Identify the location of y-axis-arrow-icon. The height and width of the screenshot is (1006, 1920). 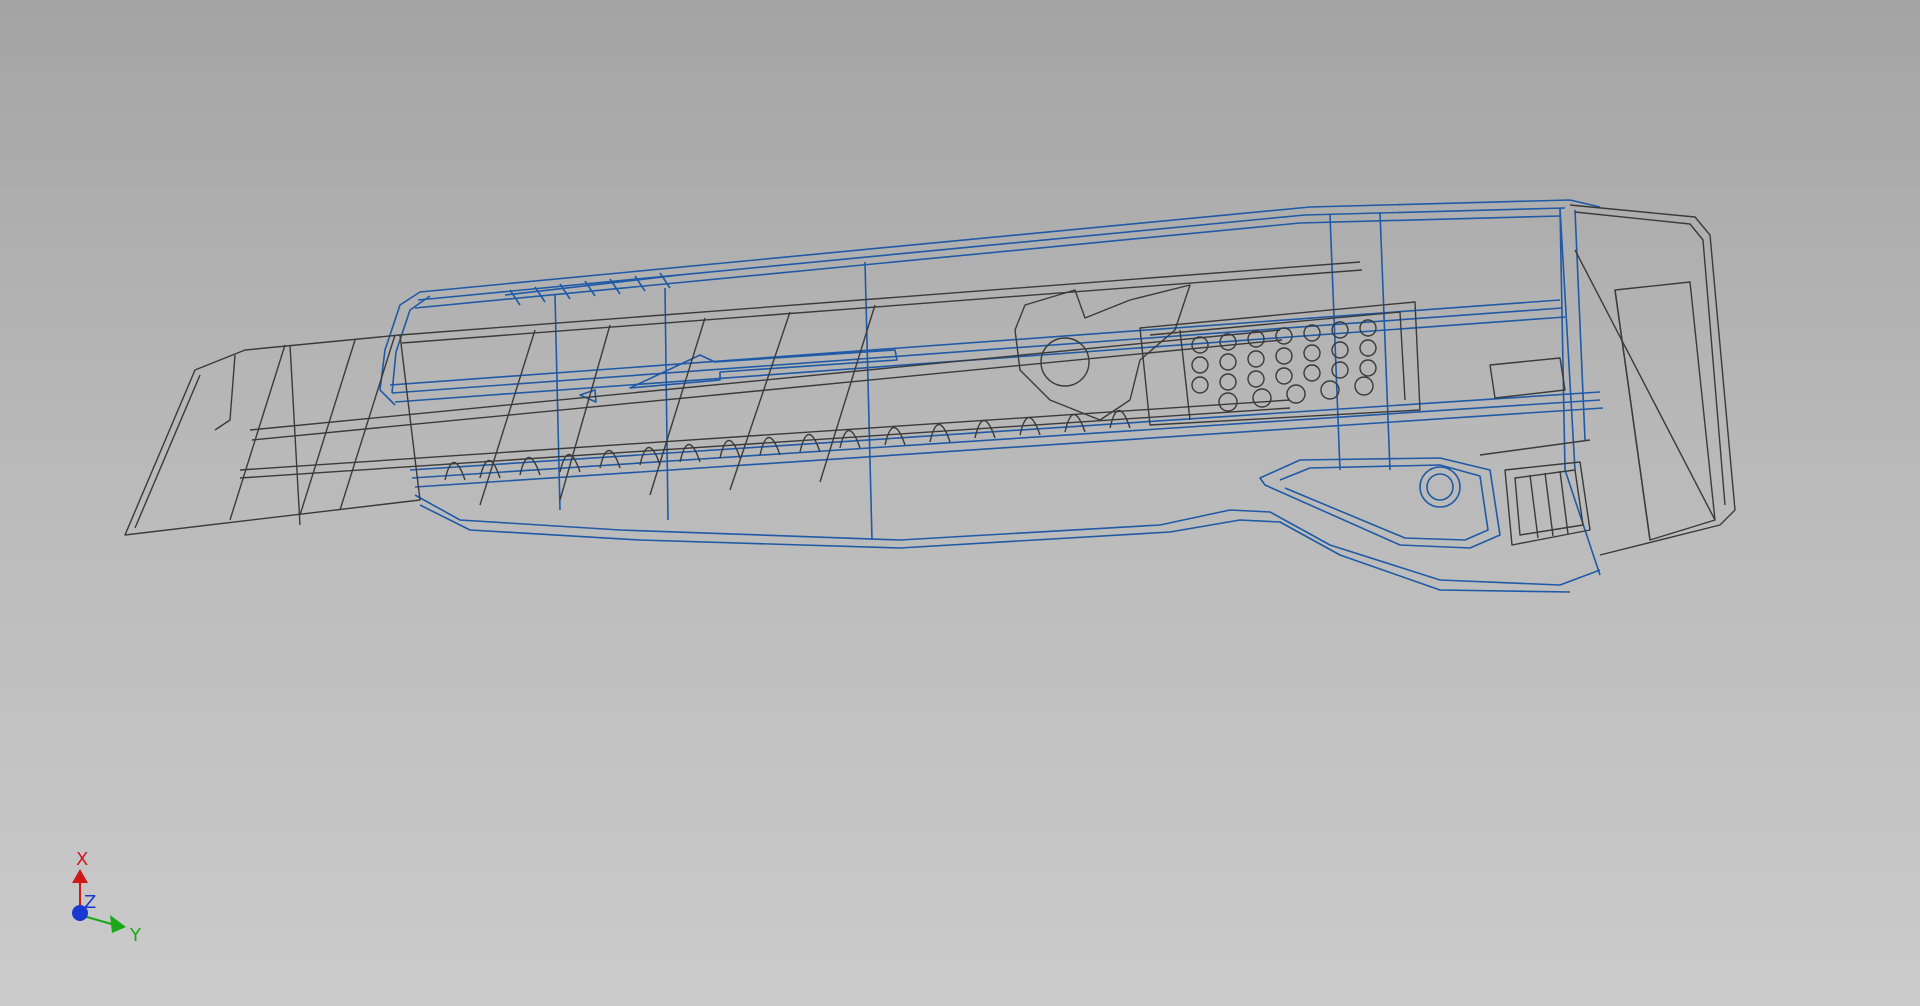
(118, 924).